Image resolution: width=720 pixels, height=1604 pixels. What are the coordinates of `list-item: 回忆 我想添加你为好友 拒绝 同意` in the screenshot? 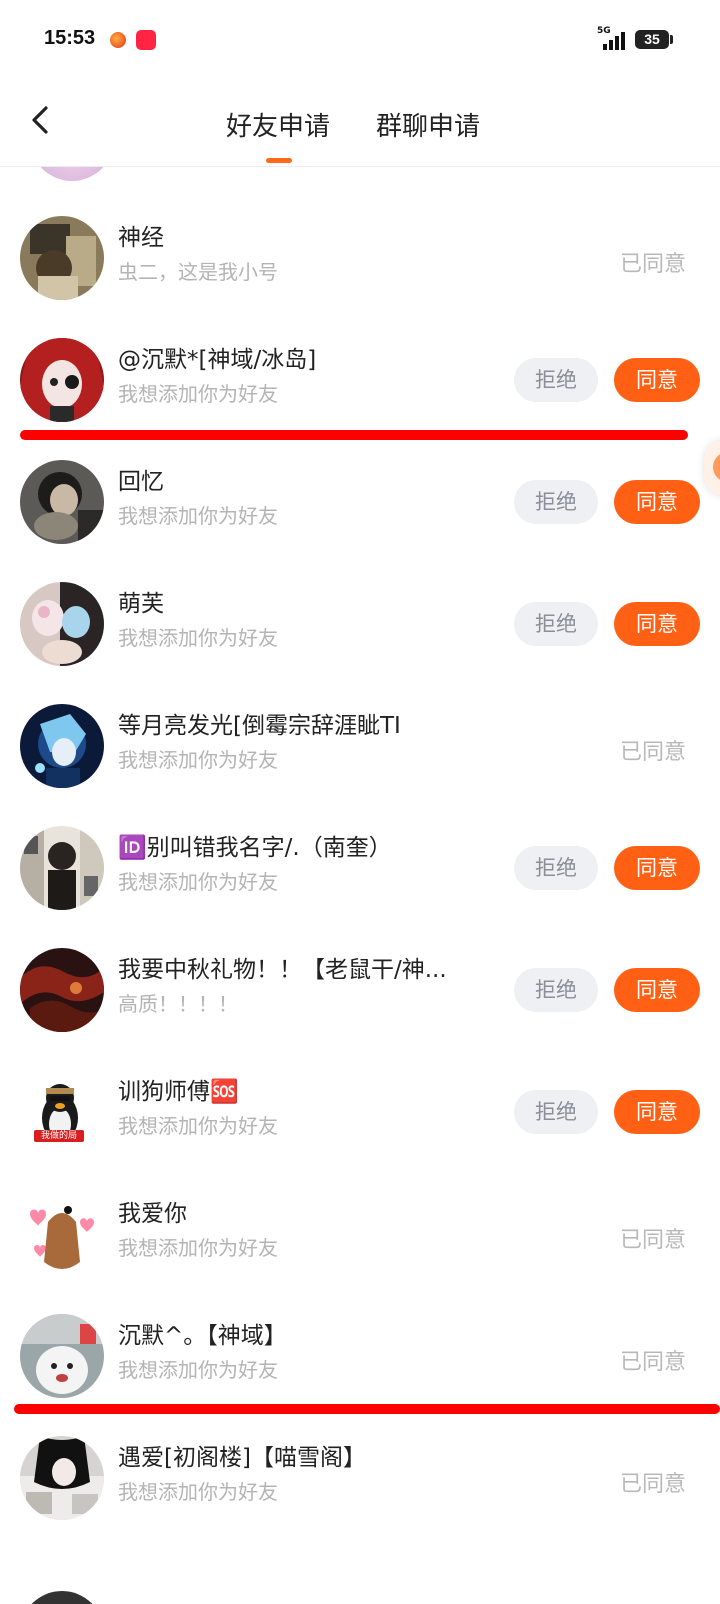 It's located at (360, 521).